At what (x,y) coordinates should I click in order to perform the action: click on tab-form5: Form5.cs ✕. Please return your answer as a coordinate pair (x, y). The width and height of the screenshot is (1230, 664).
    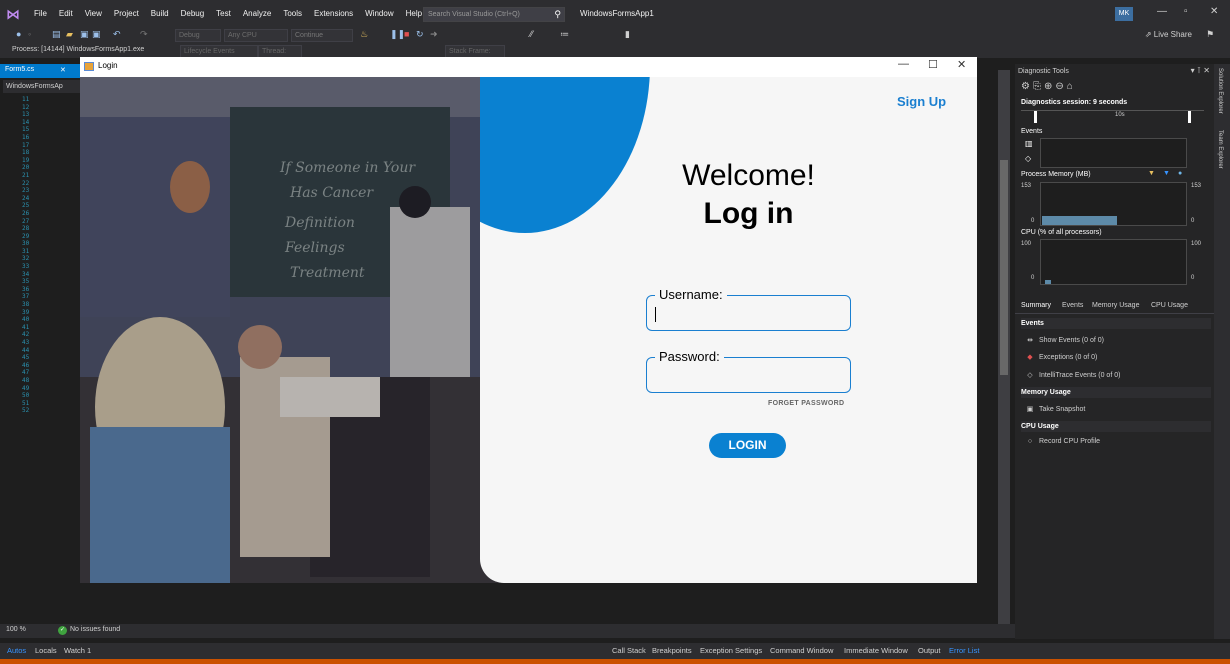
    Looking at the image, I should click on (40, 71).